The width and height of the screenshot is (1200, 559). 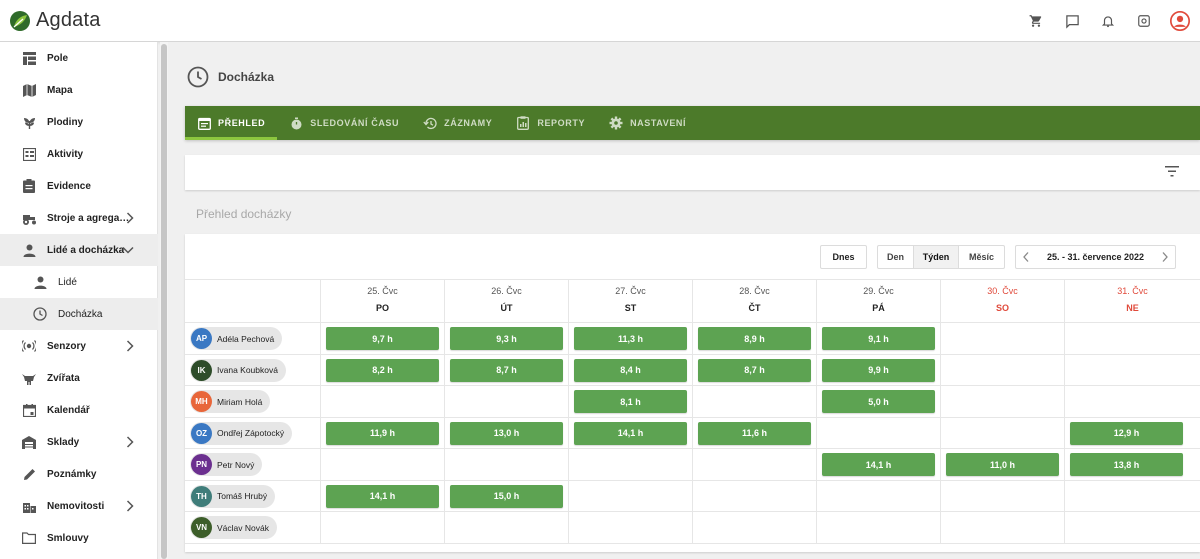 I want to click on sidebar-item-zvirata: Zvířata, so click(x=79, y=378).